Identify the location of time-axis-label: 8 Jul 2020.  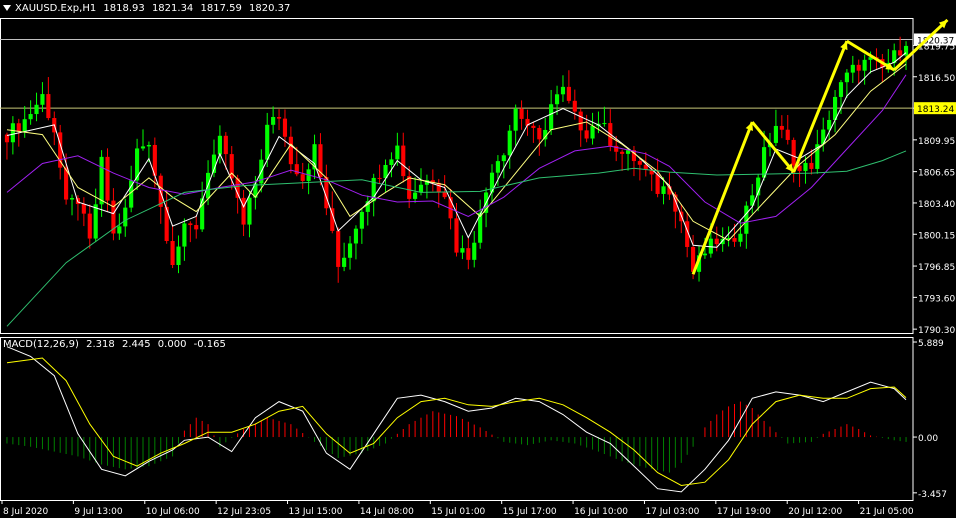
(25, 512).